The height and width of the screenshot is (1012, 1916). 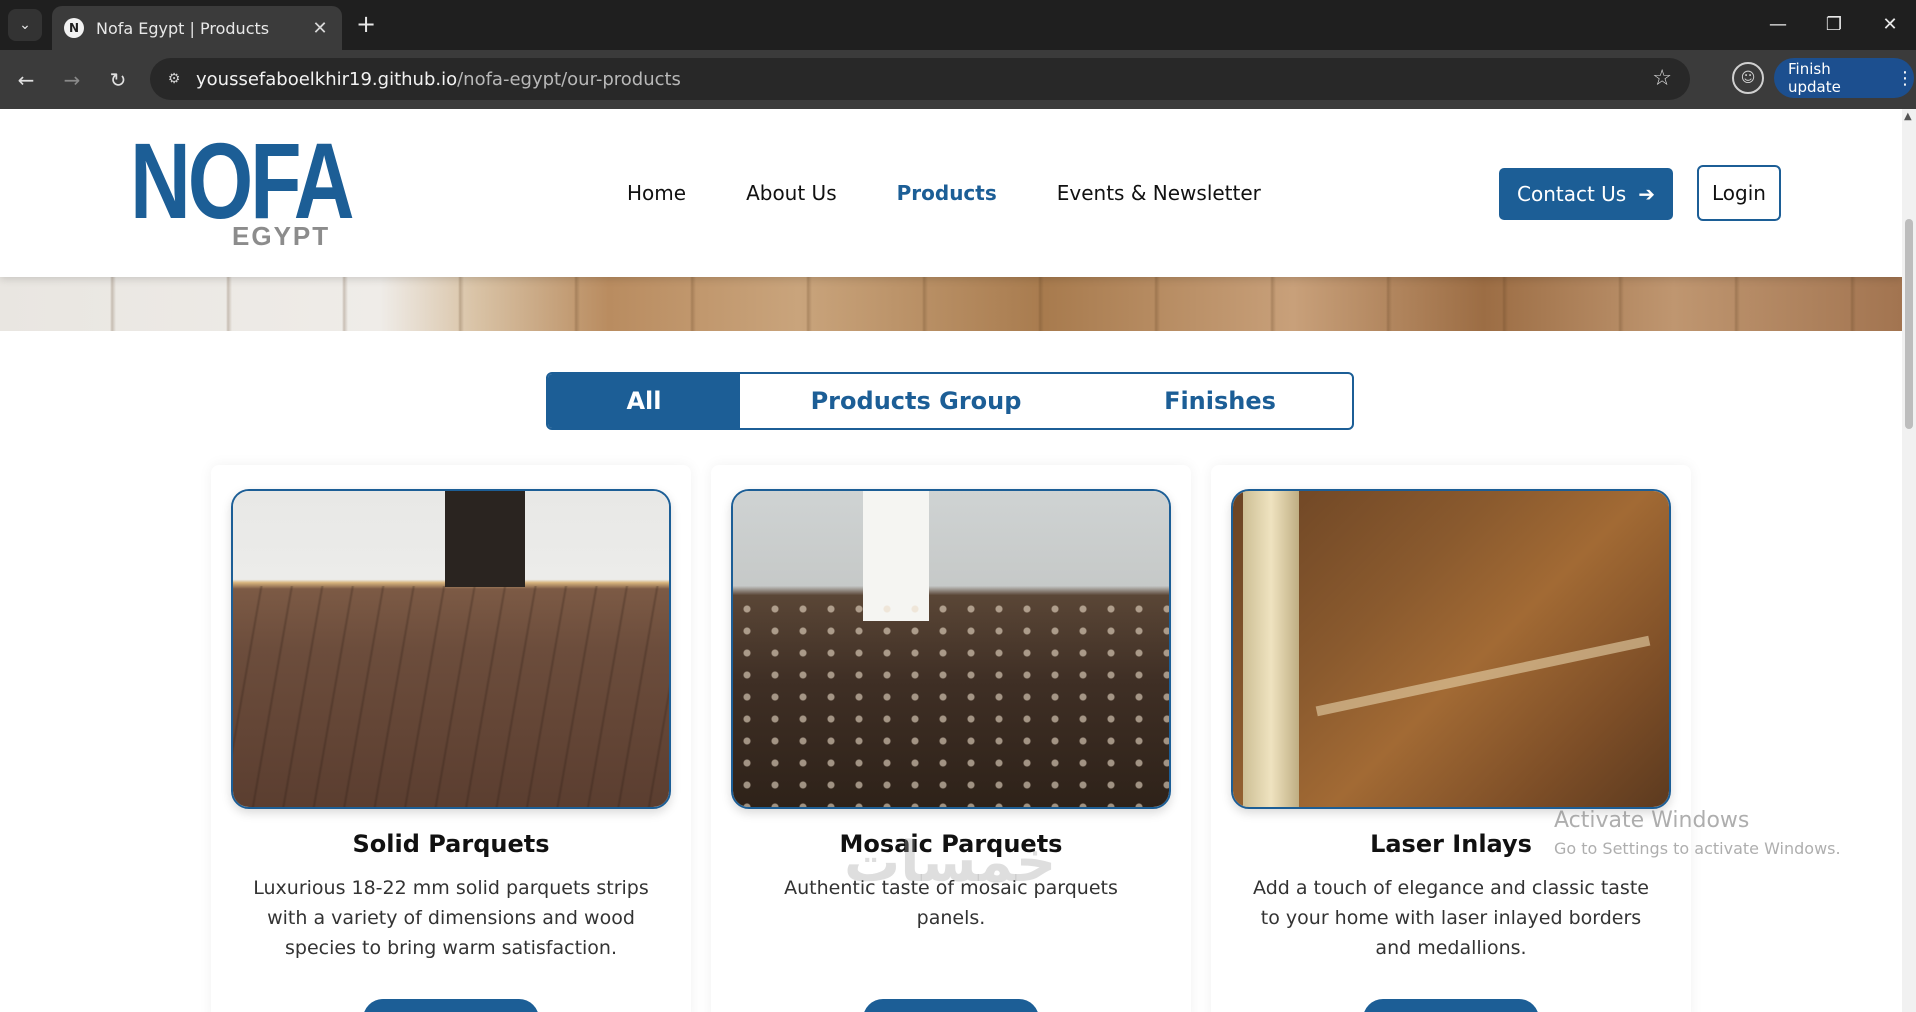 I want to click on browser-tab: N Nofa Egypt | Products ✕, so click(x=197, y=28).